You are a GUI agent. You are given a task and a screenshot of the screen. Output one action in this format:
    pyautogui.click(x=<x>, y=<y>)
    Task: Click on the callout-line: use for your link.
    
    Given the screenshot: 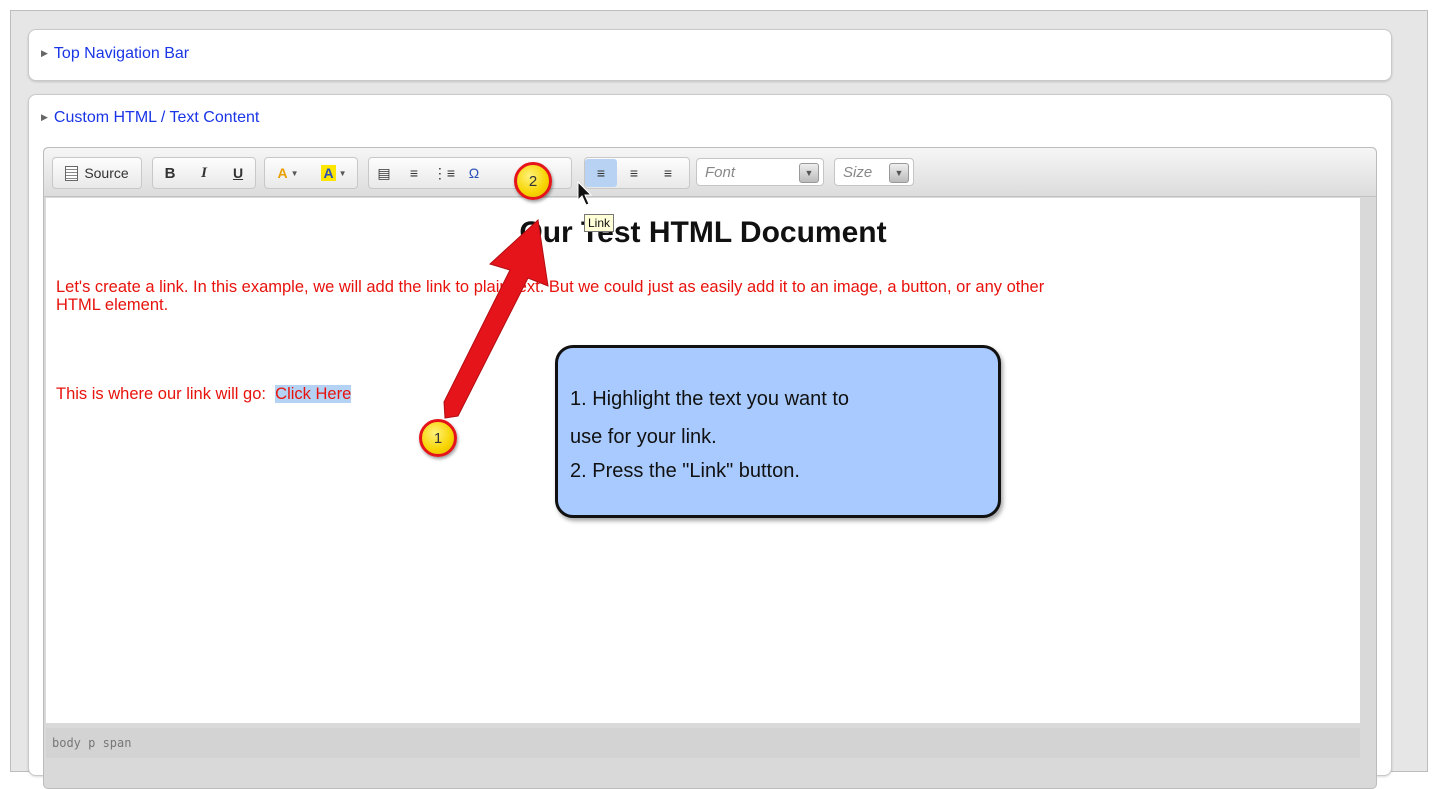 What is the action you would take?
    pyautogui.click(x=643, y=437)
    